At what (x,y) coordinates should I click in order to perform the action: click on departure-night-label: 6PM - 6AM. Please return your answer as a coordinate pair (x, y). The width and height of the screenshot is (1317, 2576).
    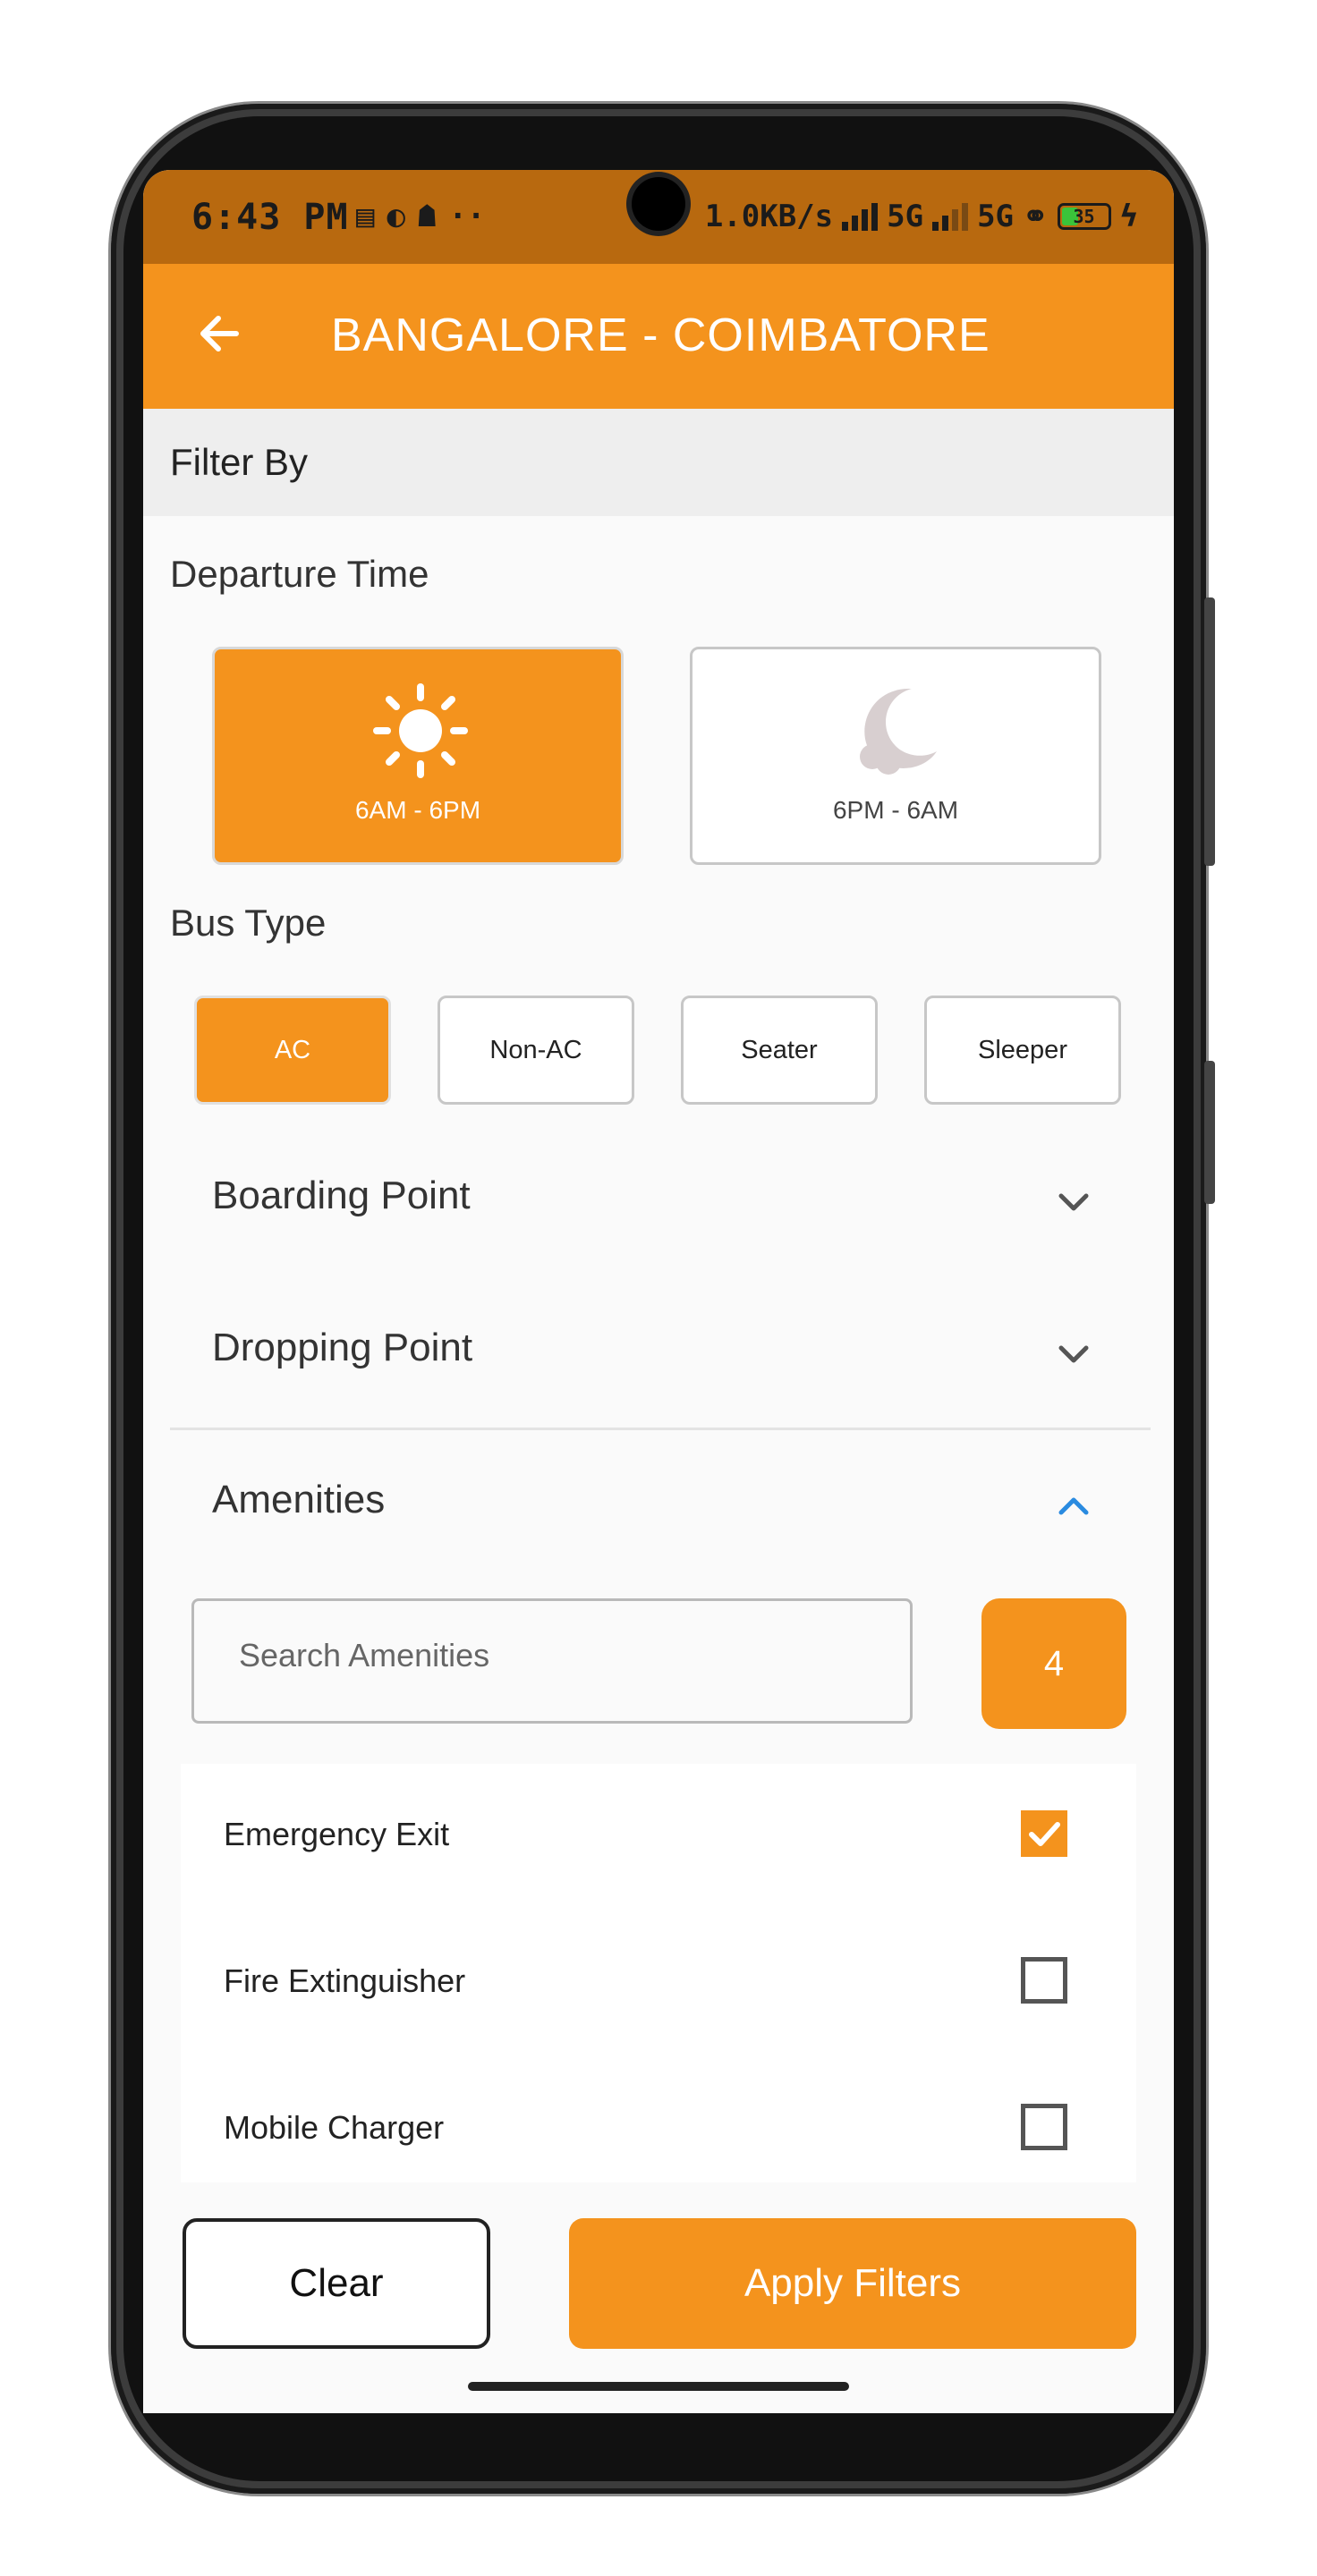
    Looking at the image, I should click on (895, 810).